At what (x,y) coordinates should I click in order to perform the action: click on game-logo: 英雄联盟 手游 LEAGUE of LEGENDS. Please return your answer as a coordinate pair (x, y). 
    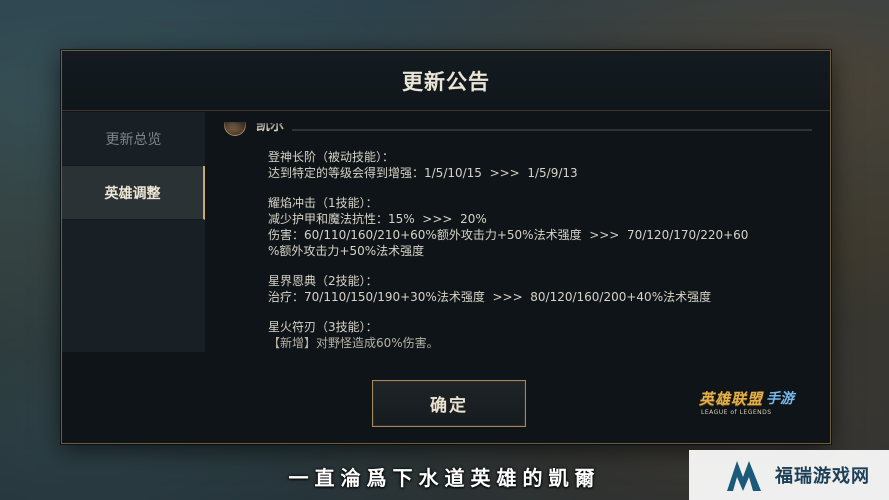
    Looking at the image, I should click on (754, 405).